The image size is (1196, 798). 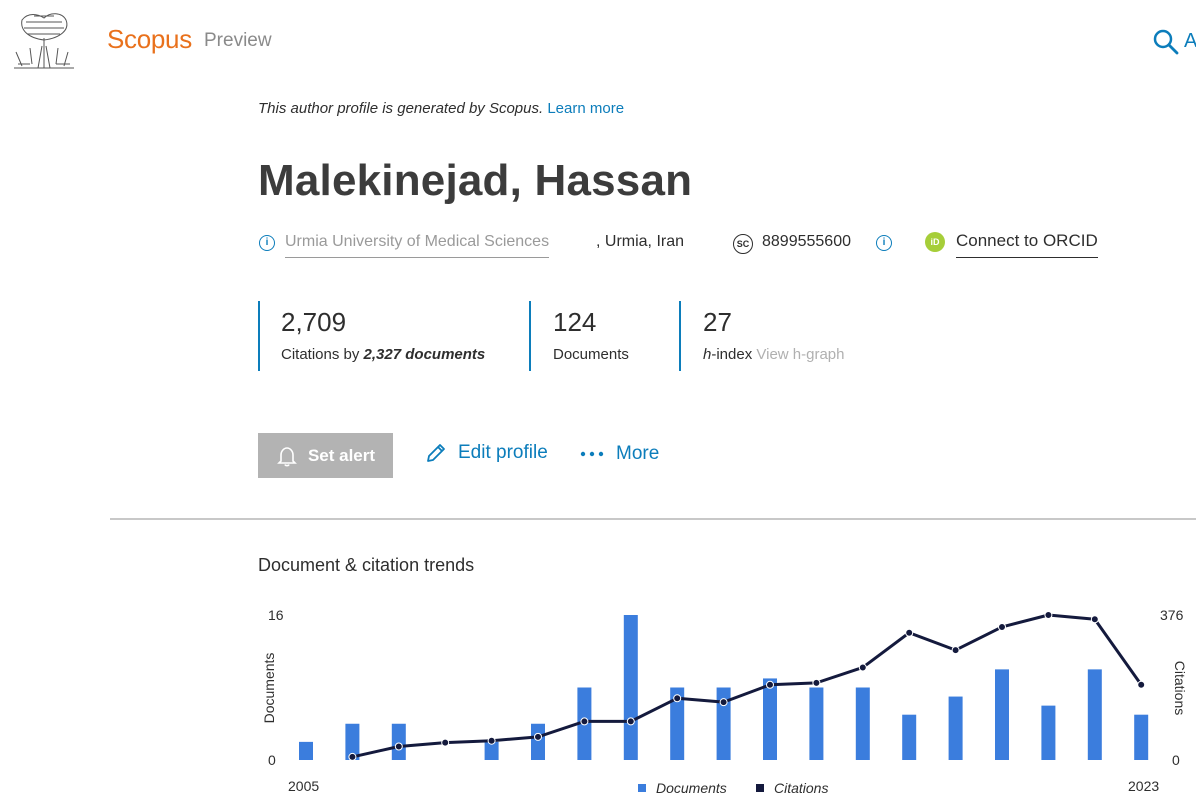 I want to click on scopus-id-icon: SC, so click(x=743, y=244).